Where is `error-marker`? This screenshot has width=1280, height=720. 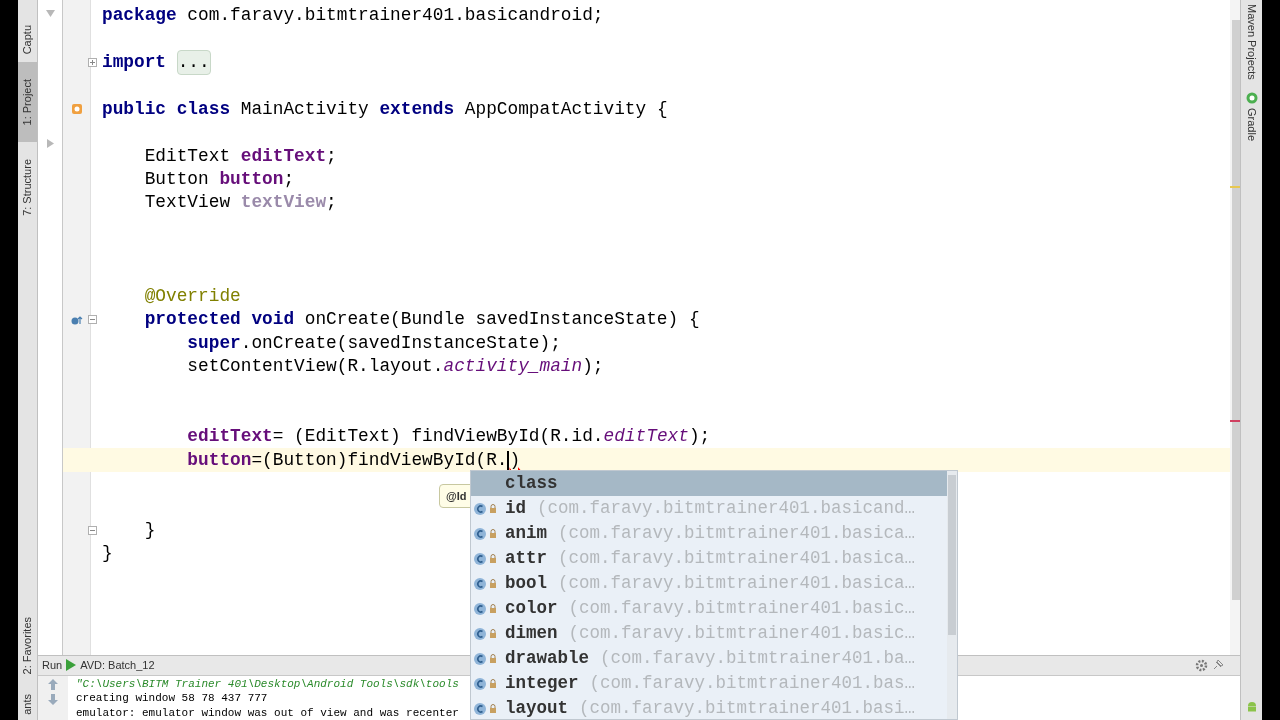
error-marker is located at coordinates (1235, 421).